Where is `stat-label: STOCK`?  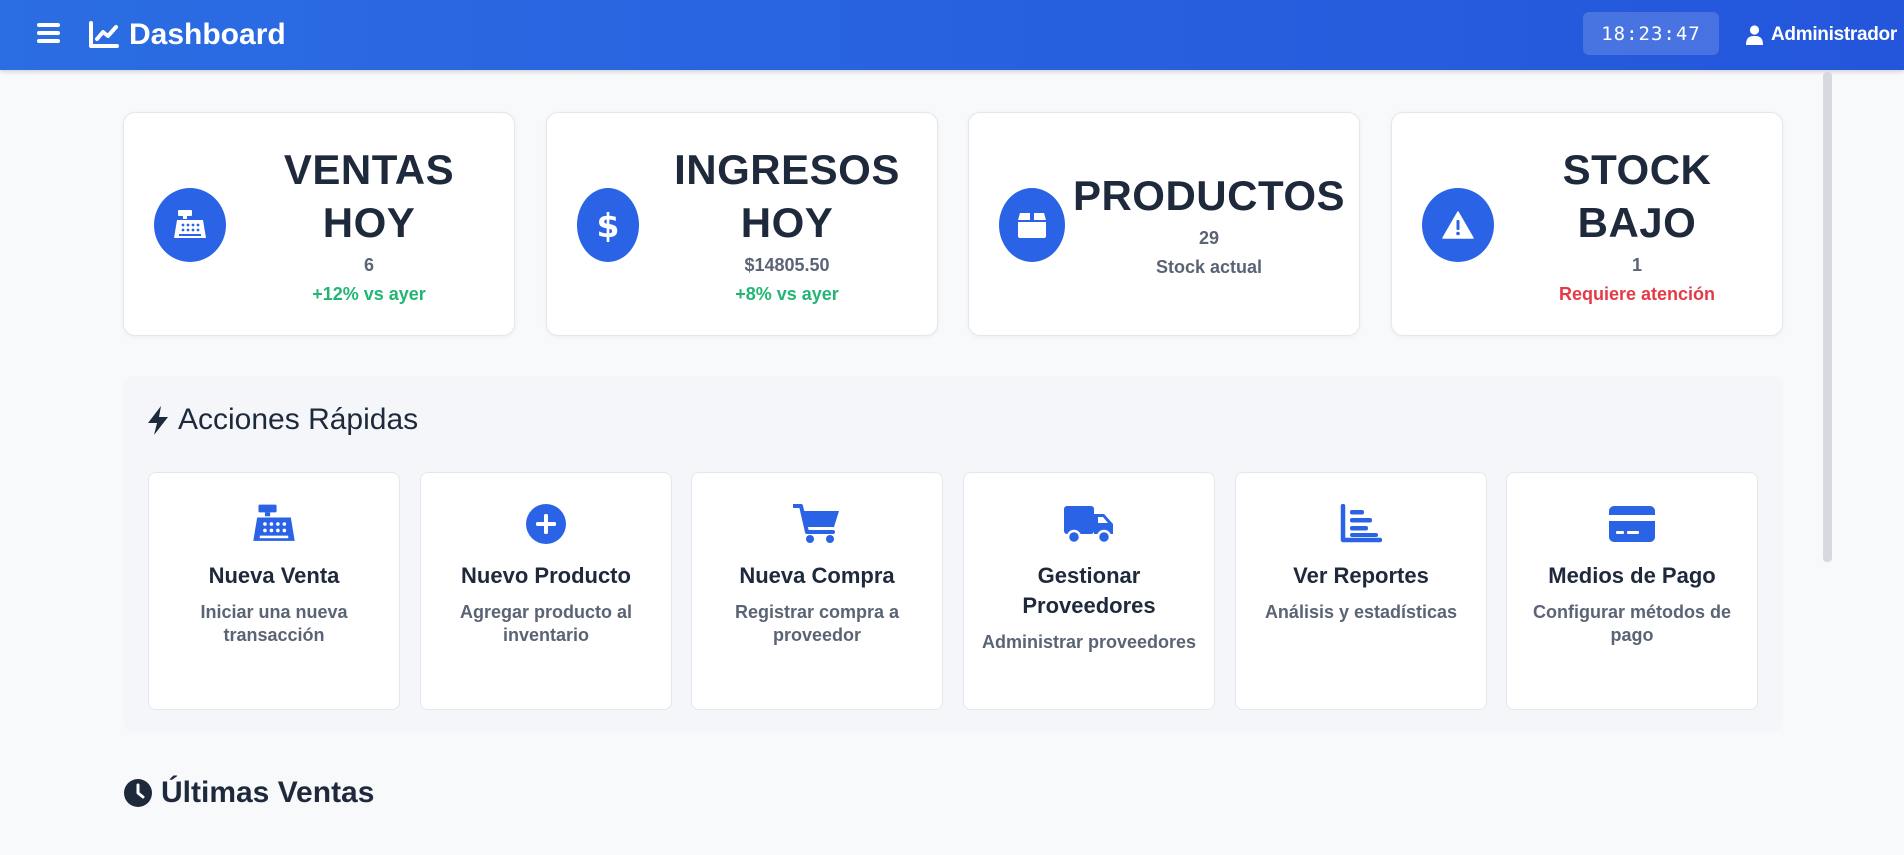 stat-label: STOCK is located at coordinates (1637, 169).